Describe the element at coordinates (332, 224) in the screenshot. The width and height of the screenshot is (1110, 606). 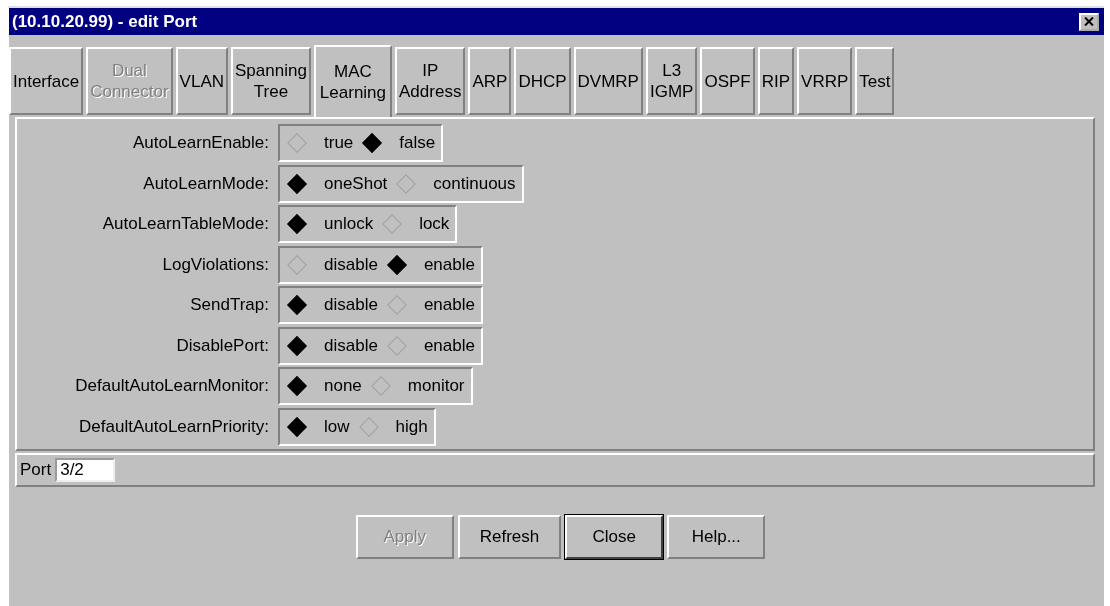
I see `radio-option: unlock` at that location.